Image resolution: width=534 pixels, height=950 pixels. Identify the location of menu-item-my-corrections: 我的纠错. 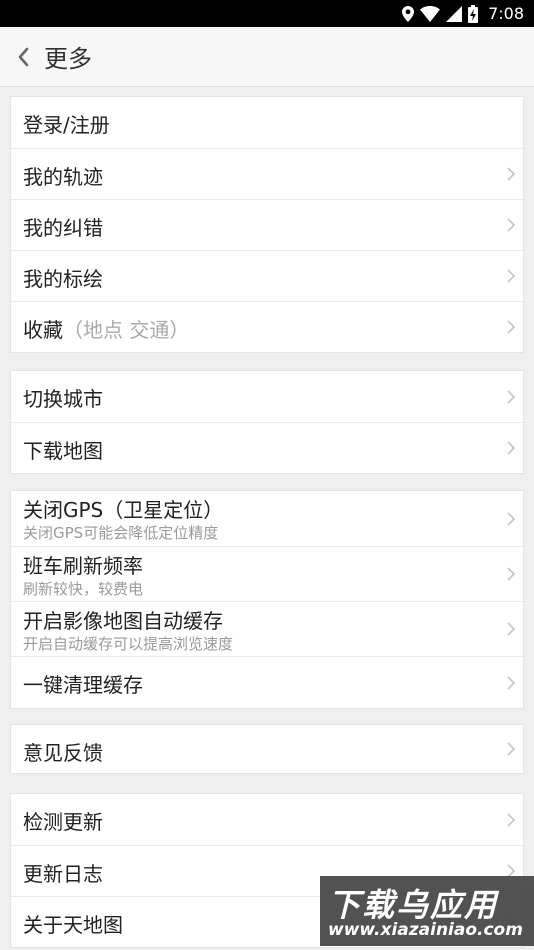
(267, 224).